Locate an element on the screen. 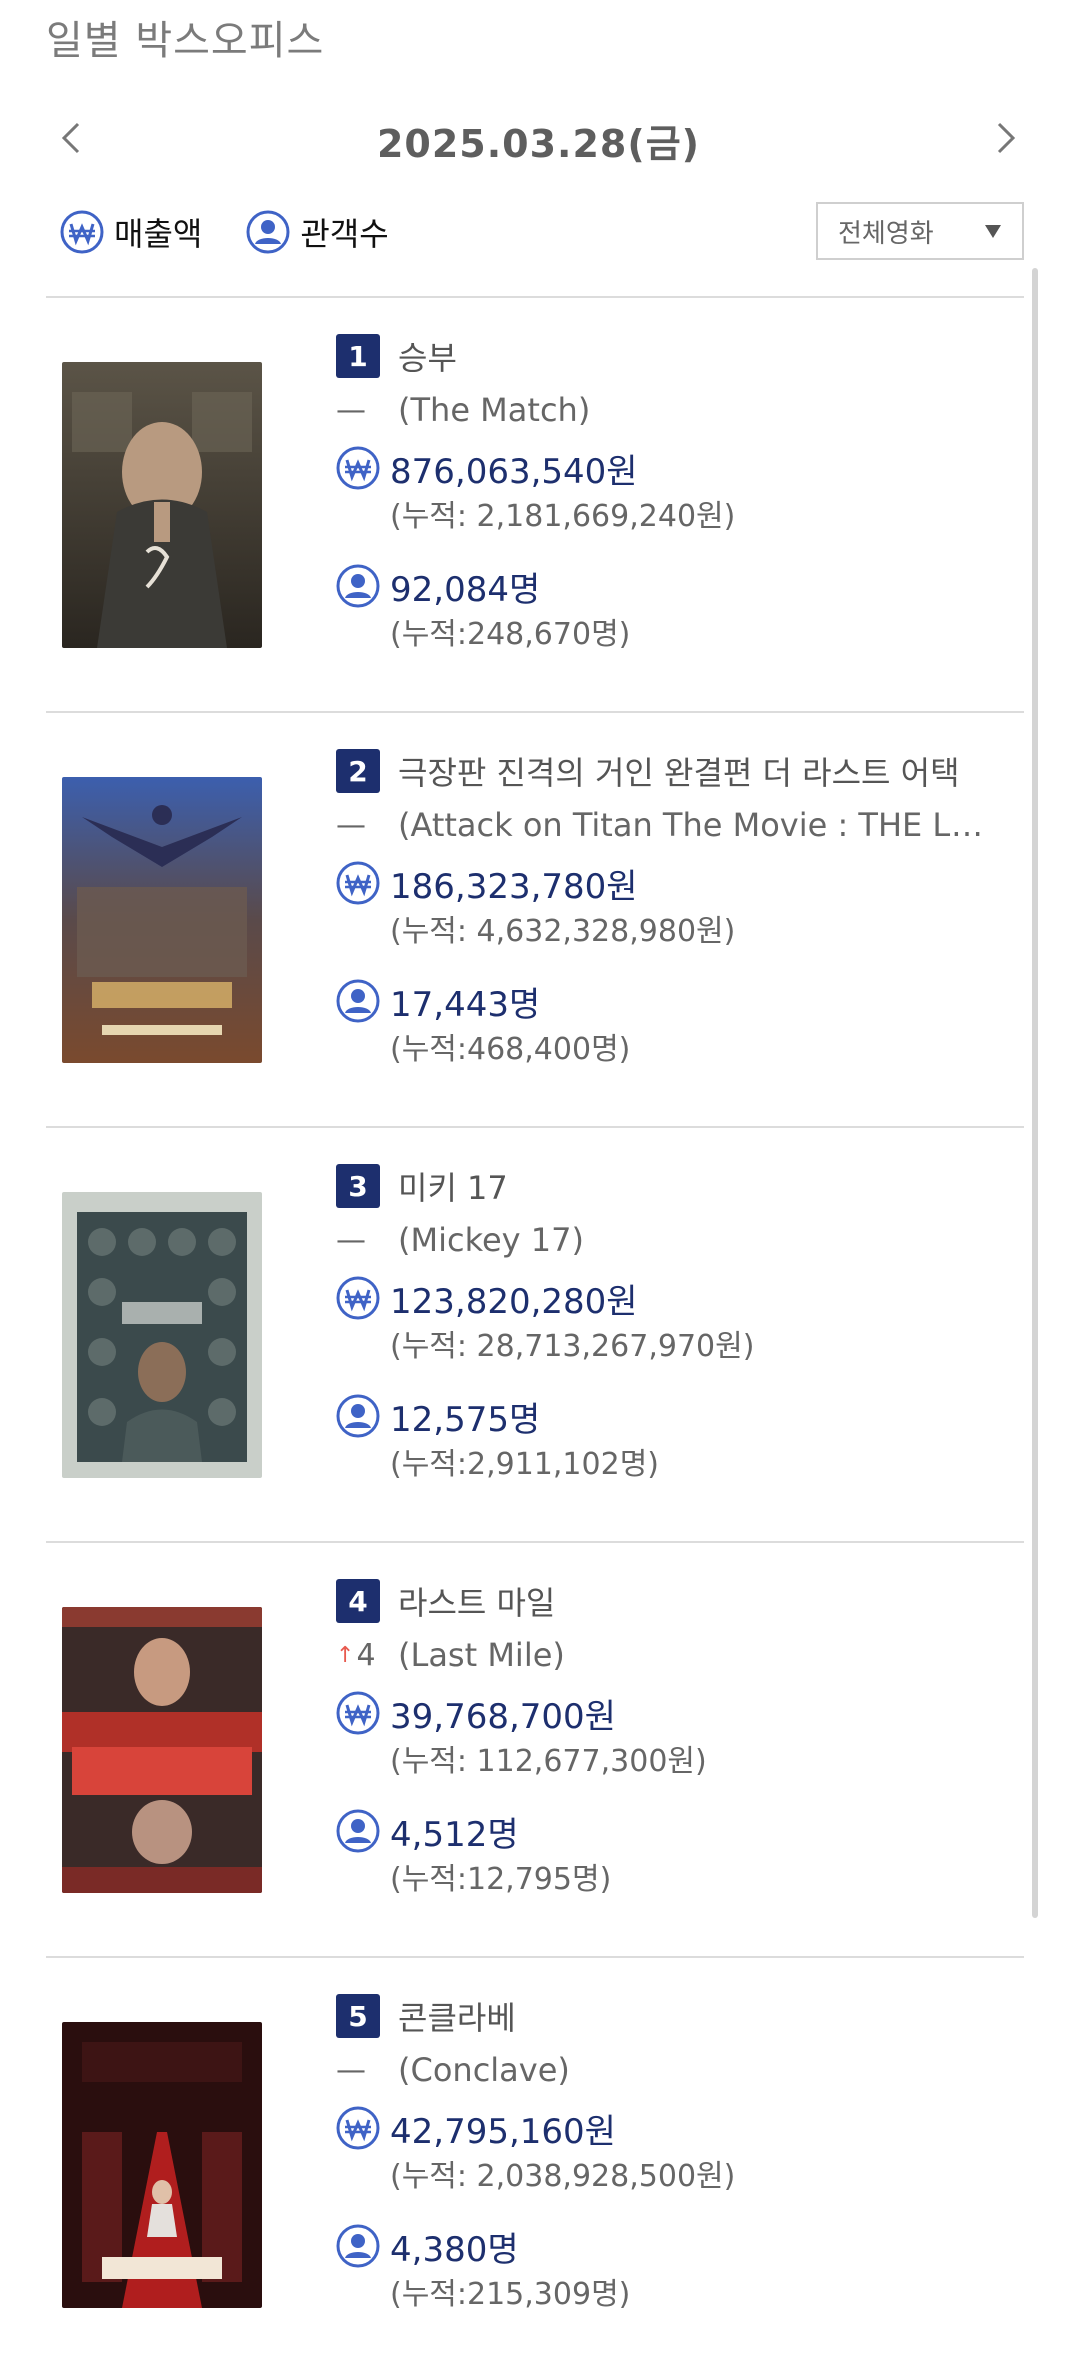 This screenshot has height=2375, width=1080. page-title: 일별 박스오피스 is located at coordinates (185, 41).